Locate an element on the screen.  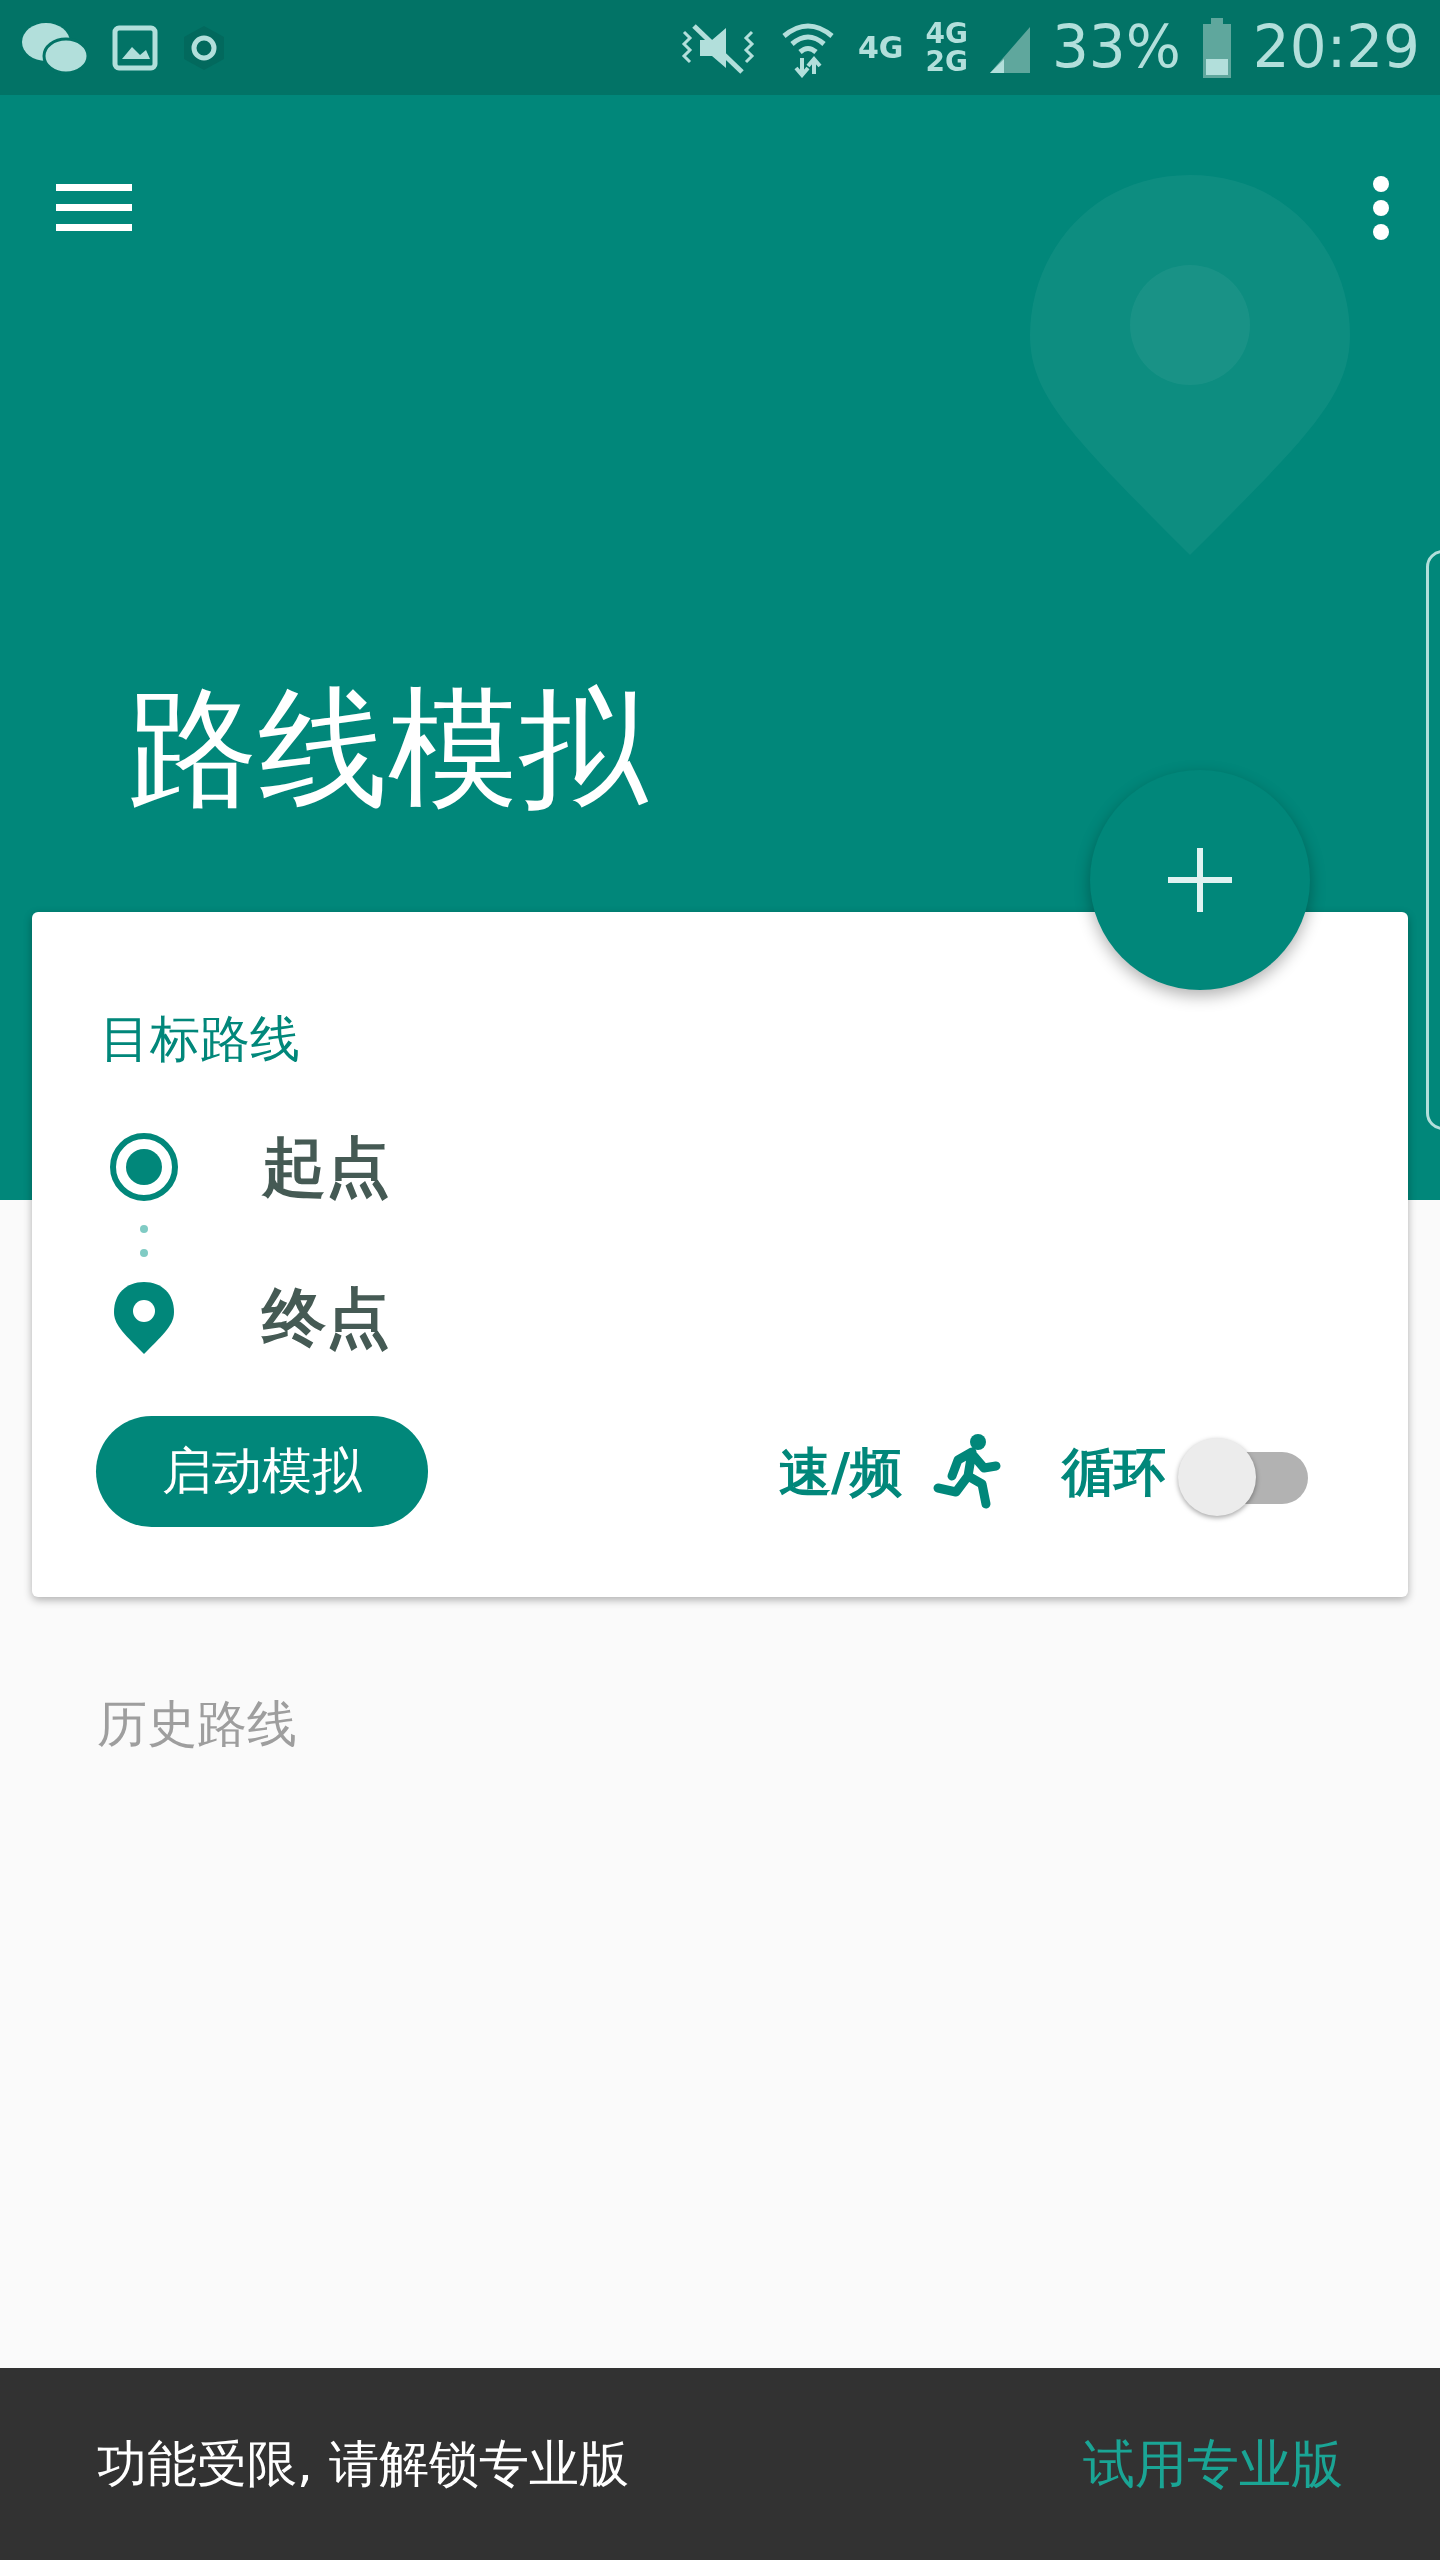
plus-icon is located at coordinates (1200, 880).